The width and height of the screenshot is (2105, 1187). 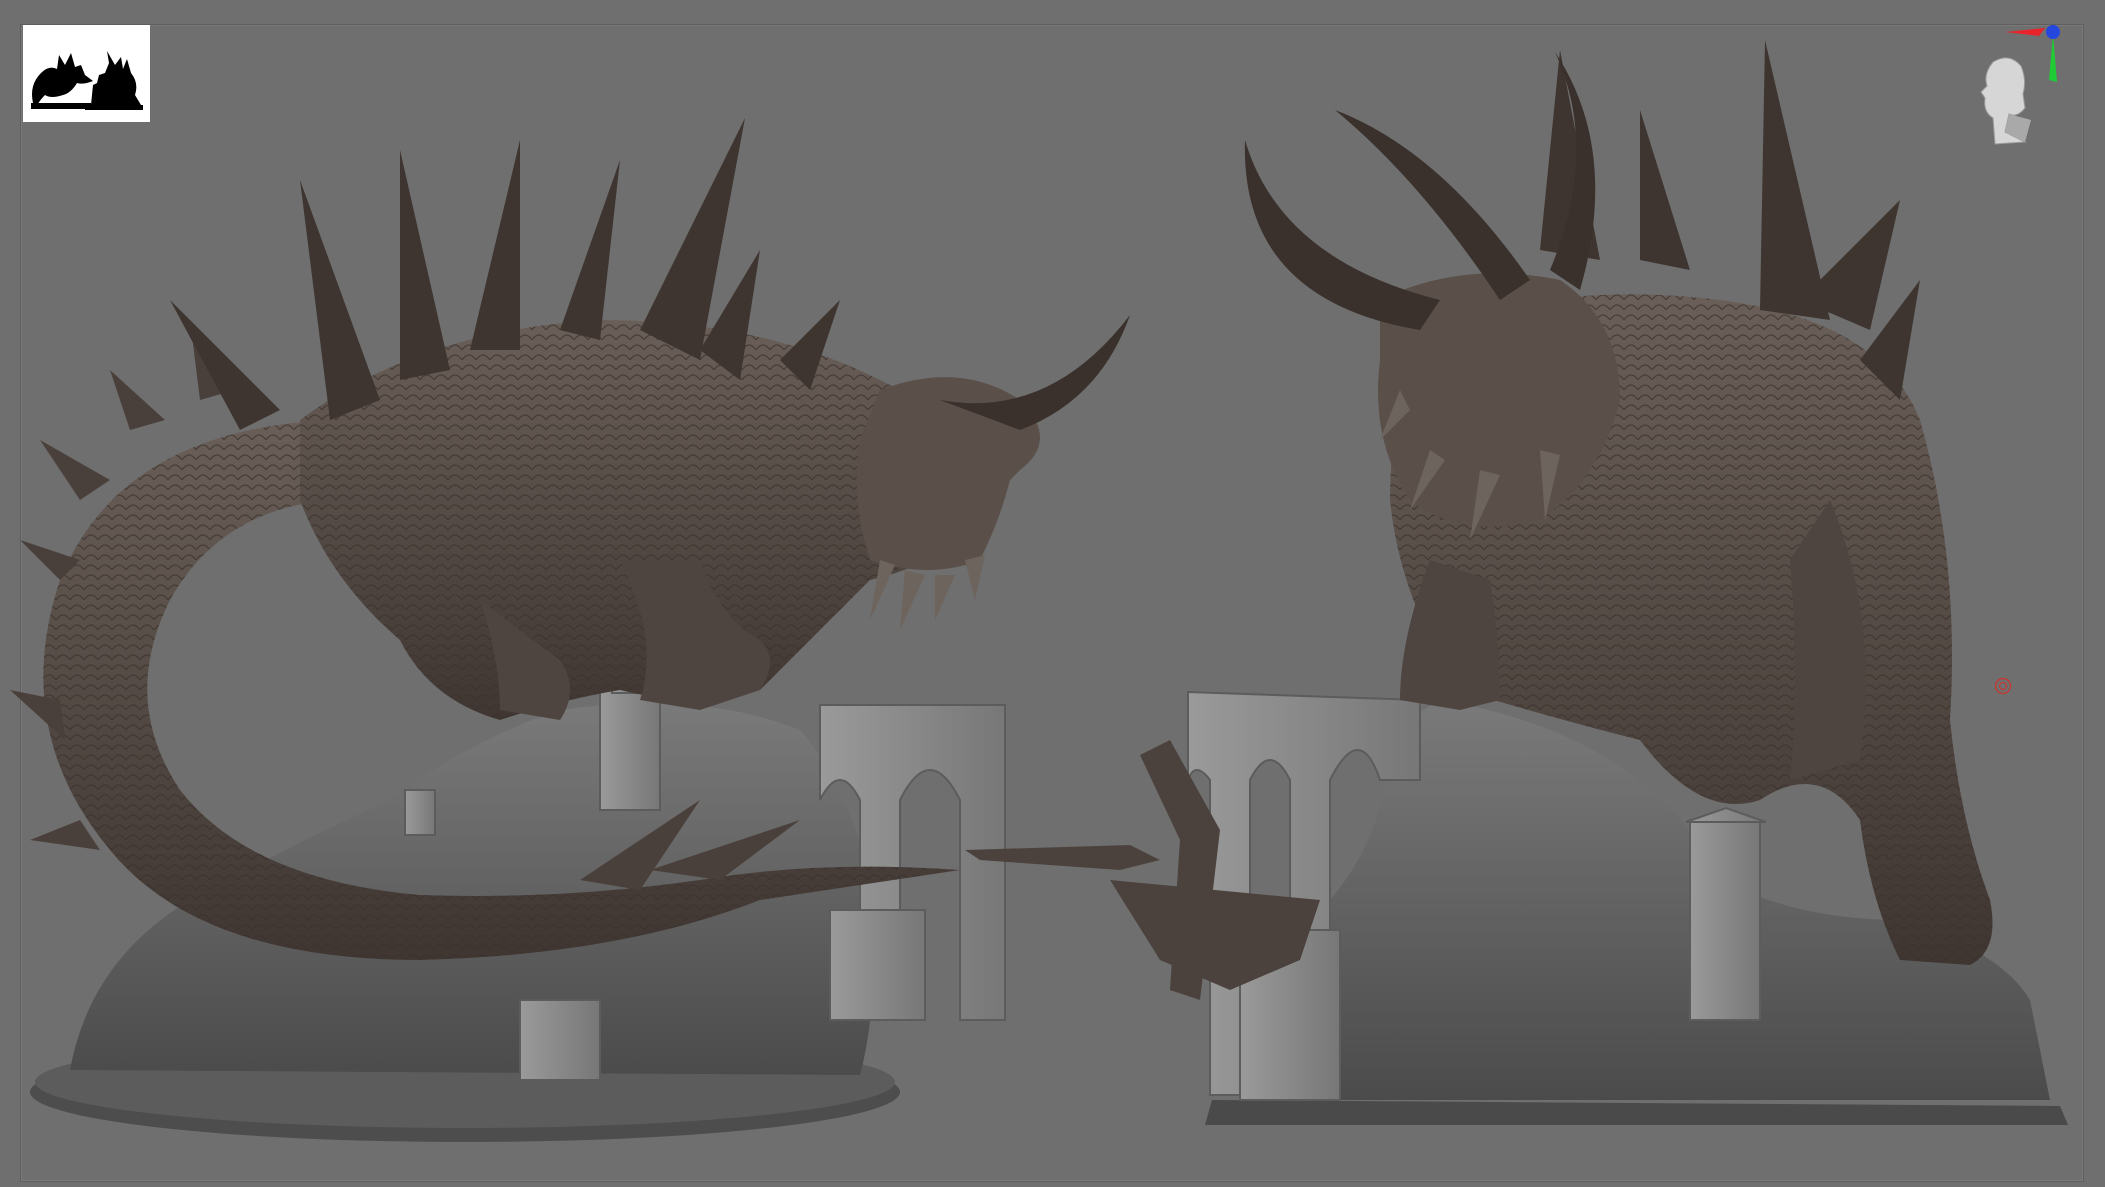 I want to click on focus-marker, so click(x=2003, y=686).